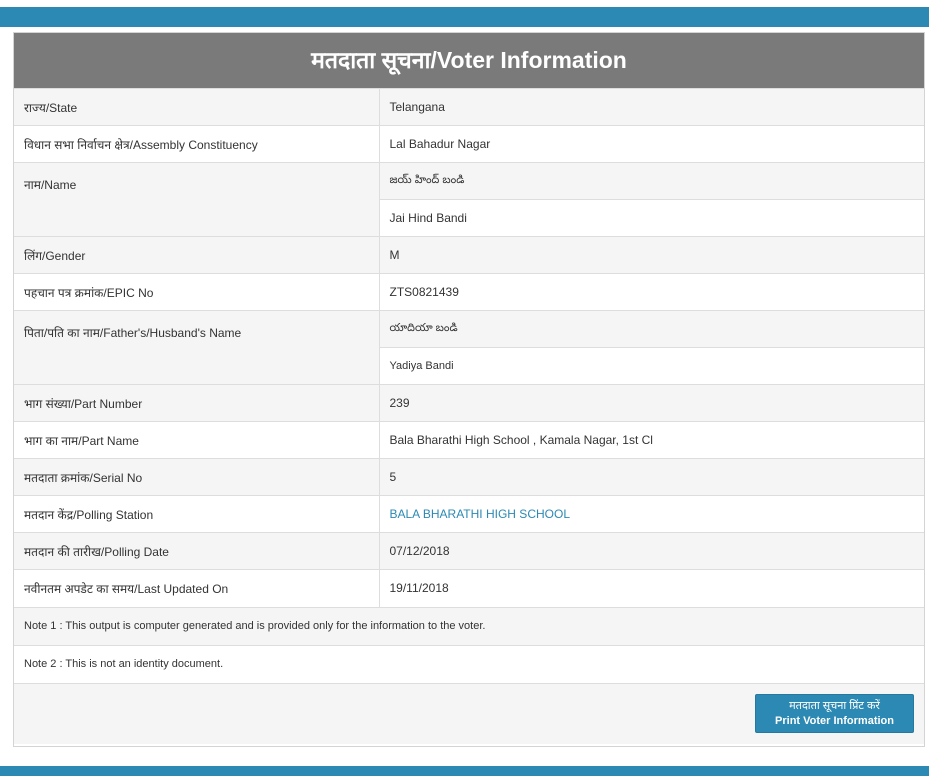  Describe the element at coordinates (834, 720) in the screenshot. I see `print-button-label: Print Voter Information` at that location.